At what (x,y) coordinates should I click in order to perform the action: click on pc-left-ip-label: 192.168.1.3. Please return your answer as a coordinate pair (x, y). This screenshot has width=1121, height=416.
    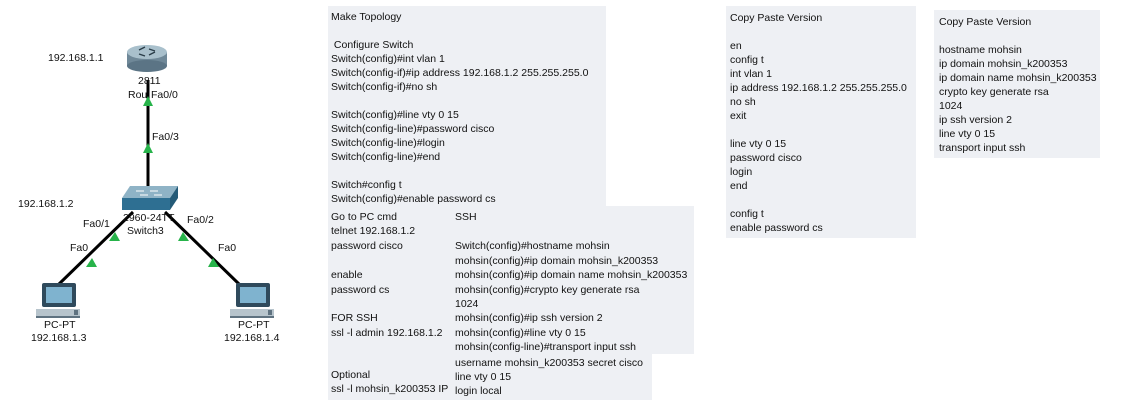
    Looking at the image, I should click on (59, 338).